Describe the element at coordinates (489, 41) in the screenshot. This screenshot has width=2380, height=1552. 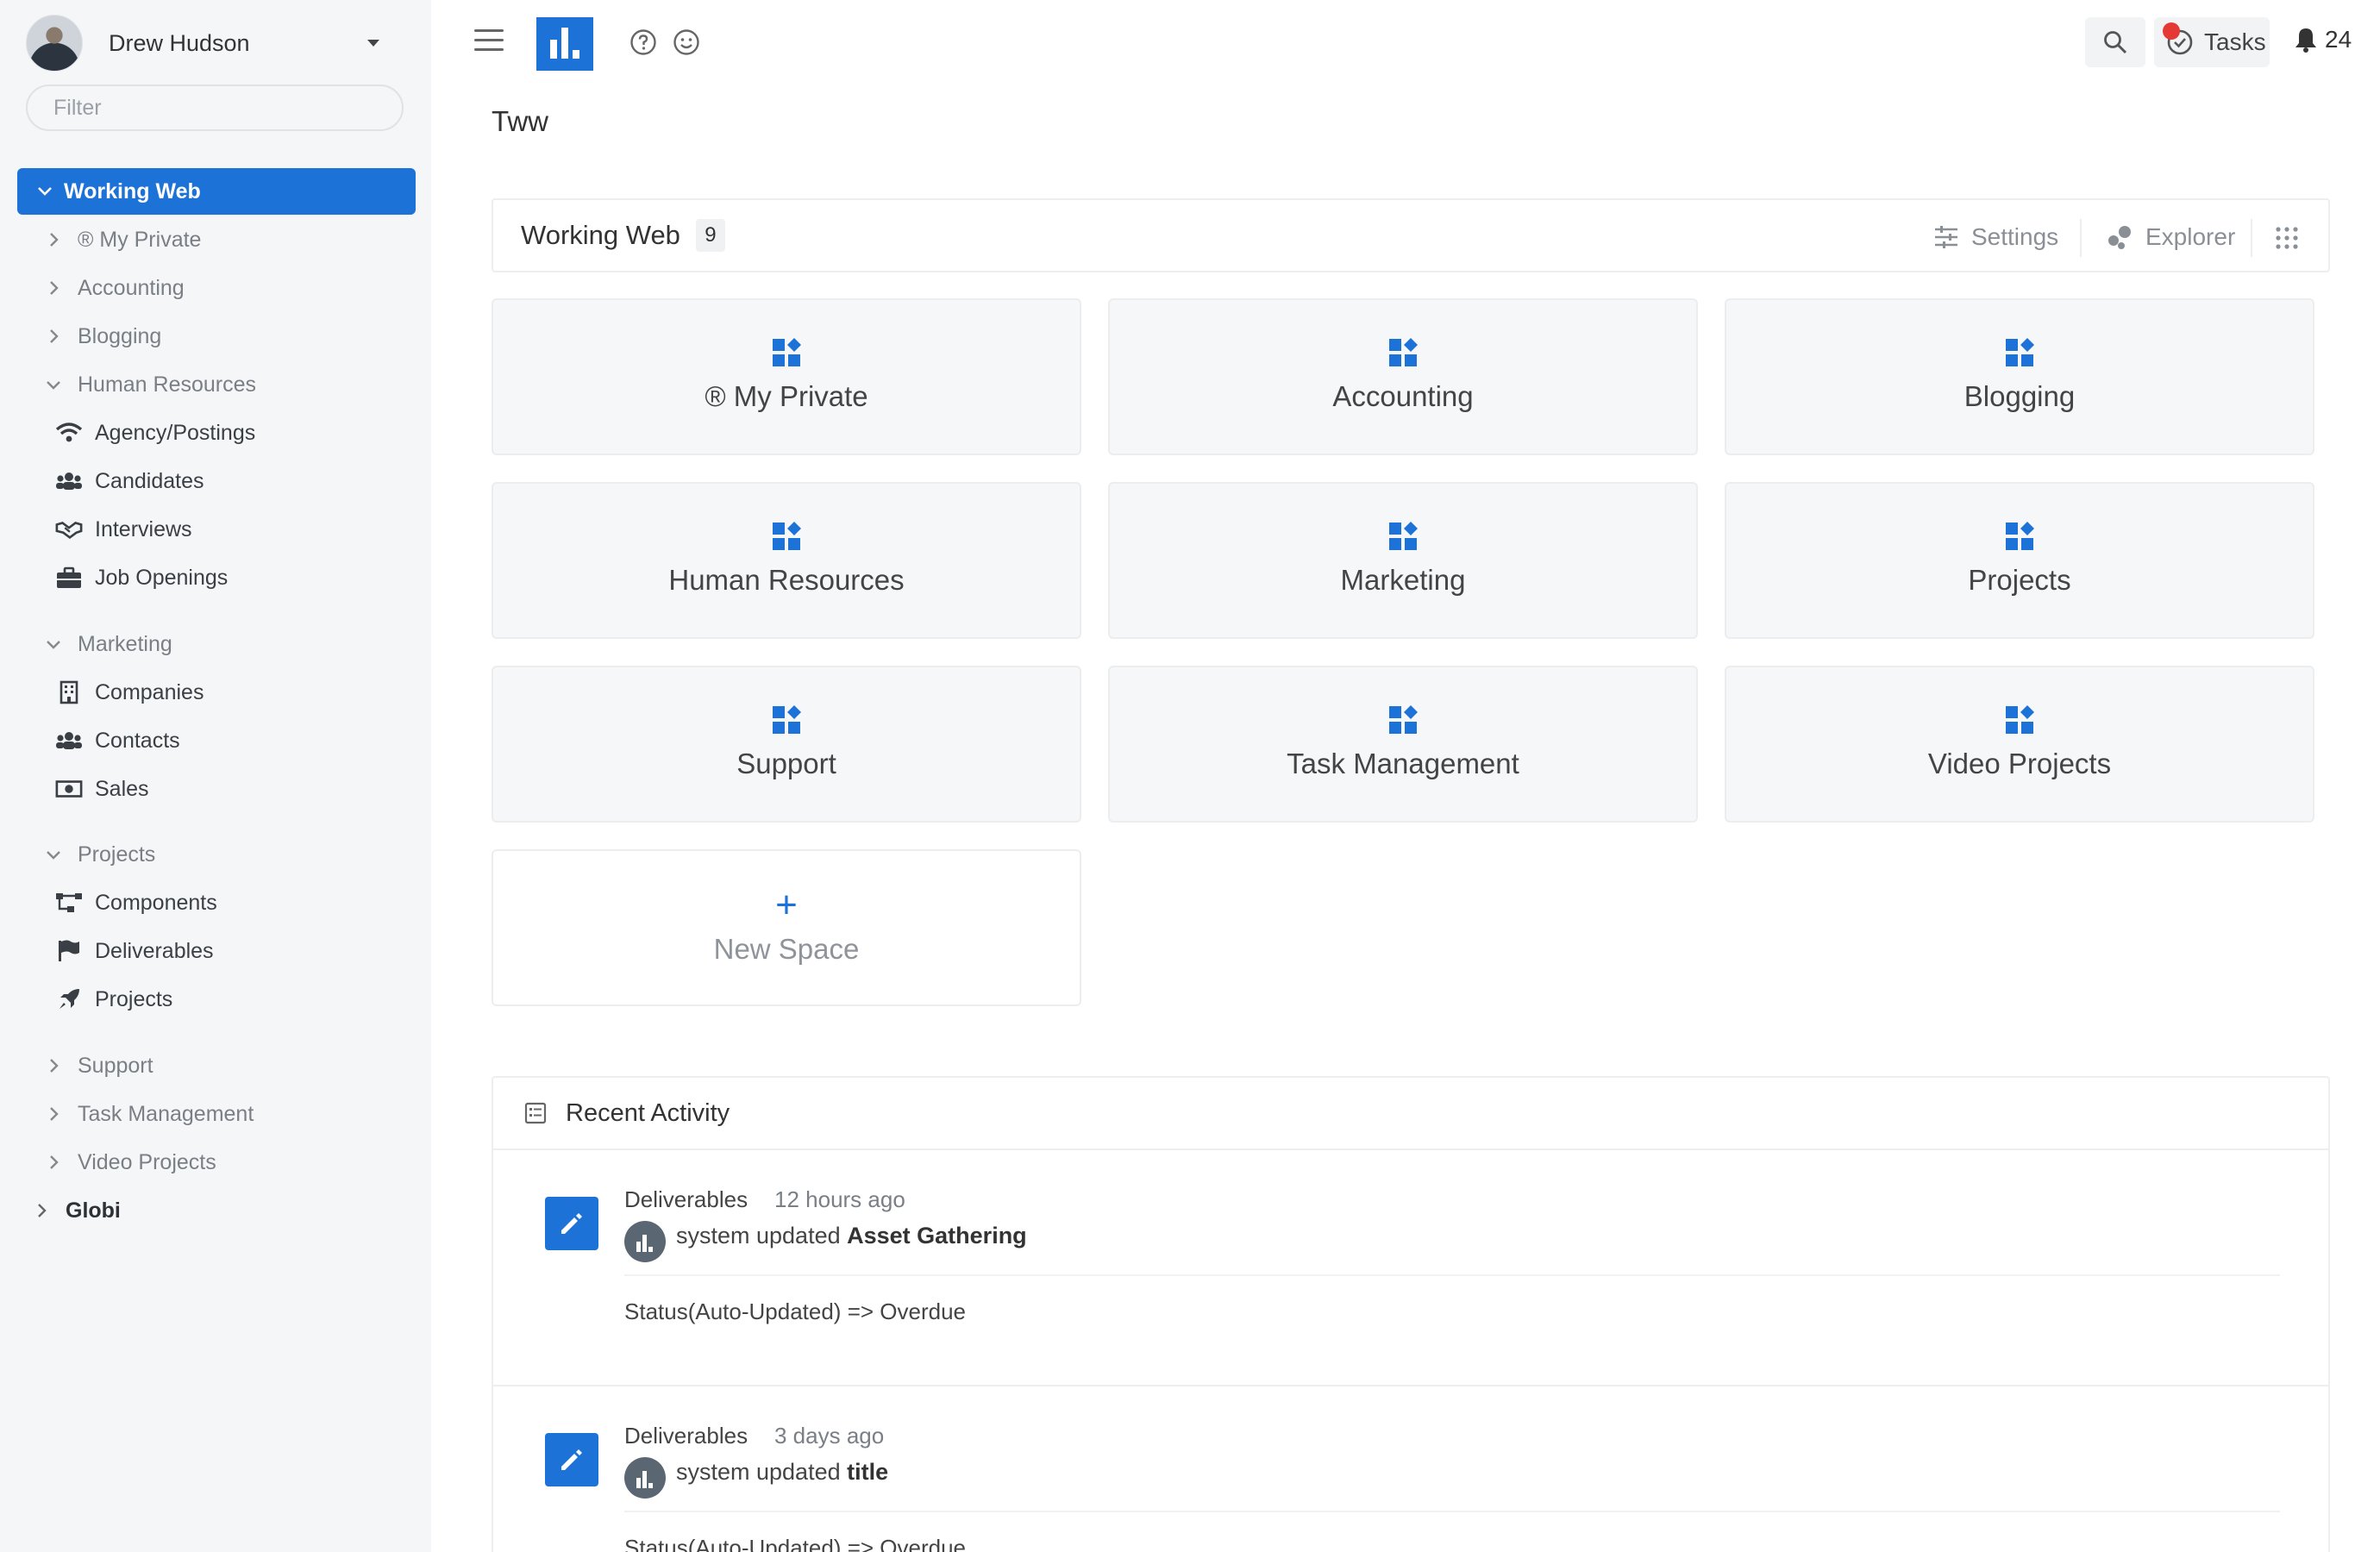
I see `menu-icon` at that location.